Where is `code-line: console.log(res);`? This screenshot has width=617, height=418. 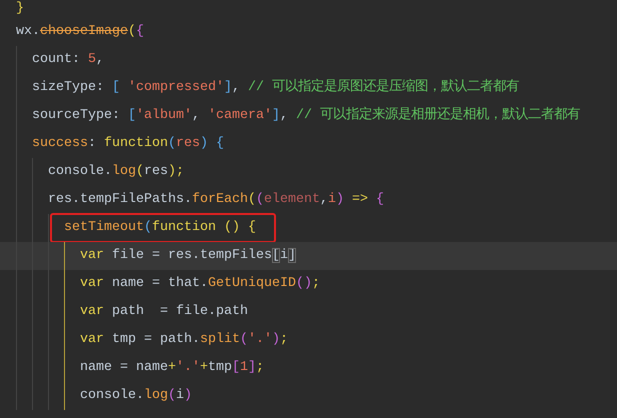 code-line: console.log(res); is located at coordinates (116, 172).